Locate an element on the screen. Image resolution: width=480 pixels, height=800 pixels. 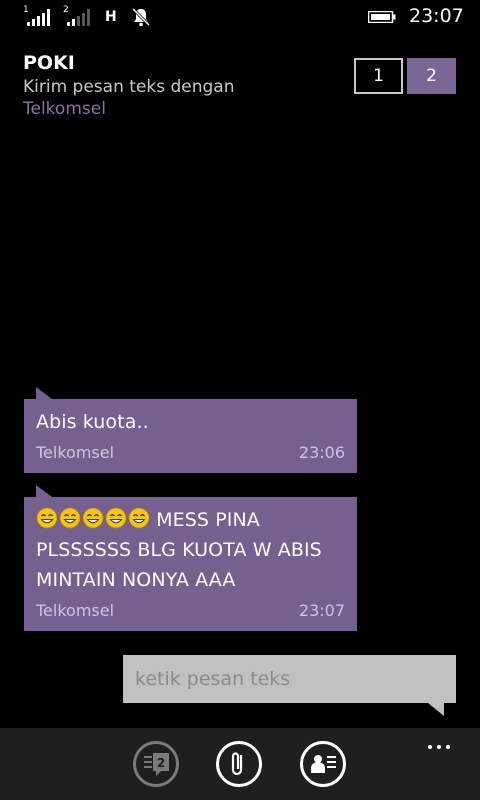
status-bar: 1 2 H 23:07 is located at coordinates (240, 18).